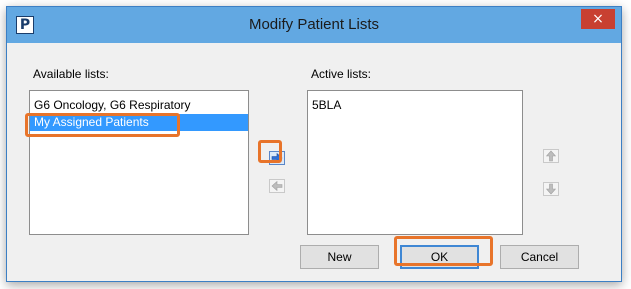  I want to click on remove-from-active-button, so click(277, 186).